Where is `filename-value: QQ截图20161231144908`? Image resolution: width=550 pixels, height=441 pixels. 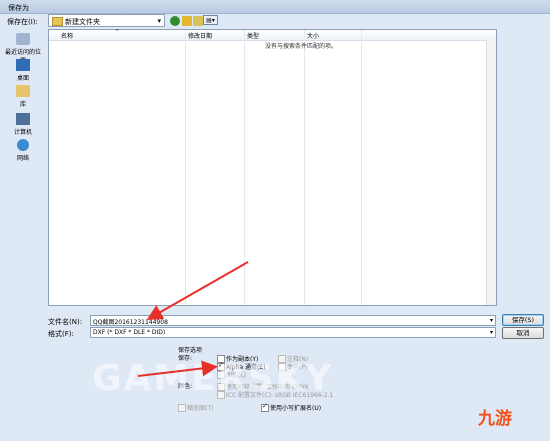
filename-value: QQ截图20161231144908 is located at coordinates (130, 322).